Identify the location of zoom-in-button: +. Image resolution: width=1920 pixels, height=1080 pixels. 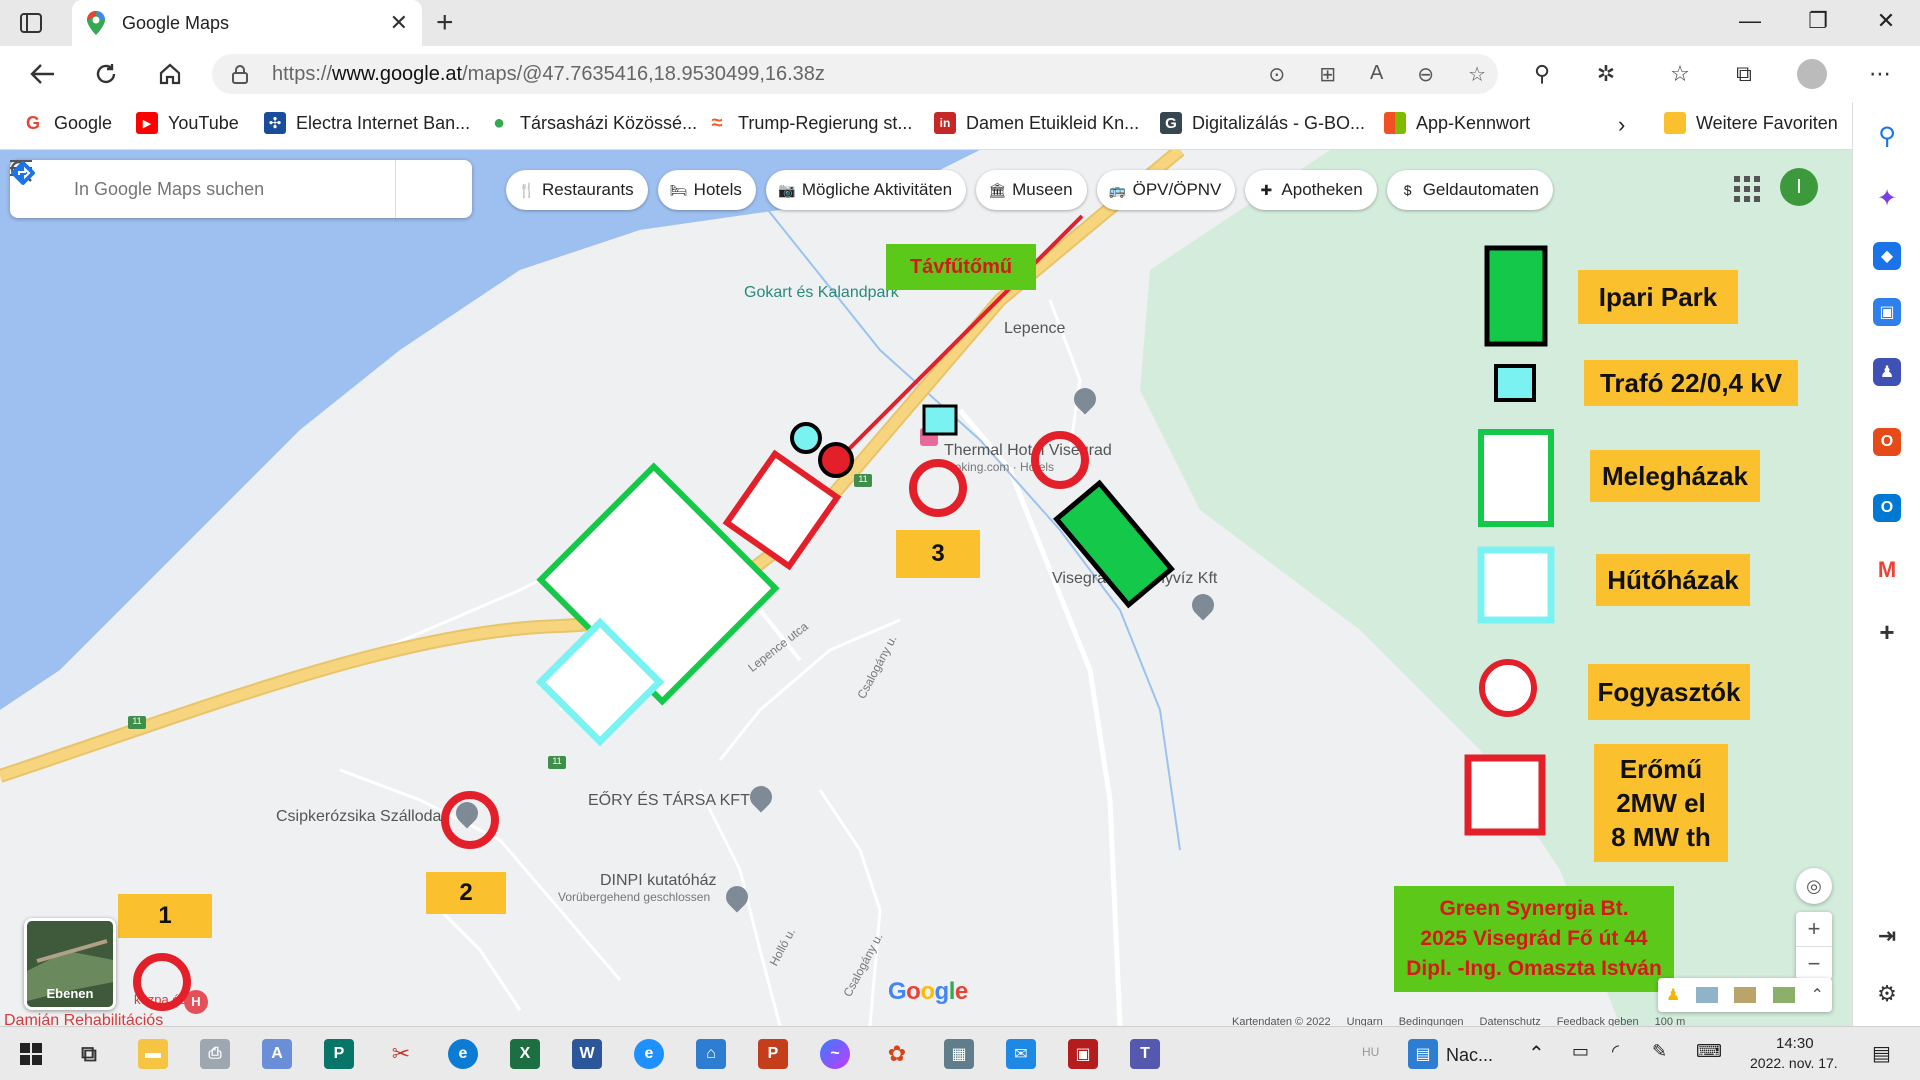
(1814, 929).